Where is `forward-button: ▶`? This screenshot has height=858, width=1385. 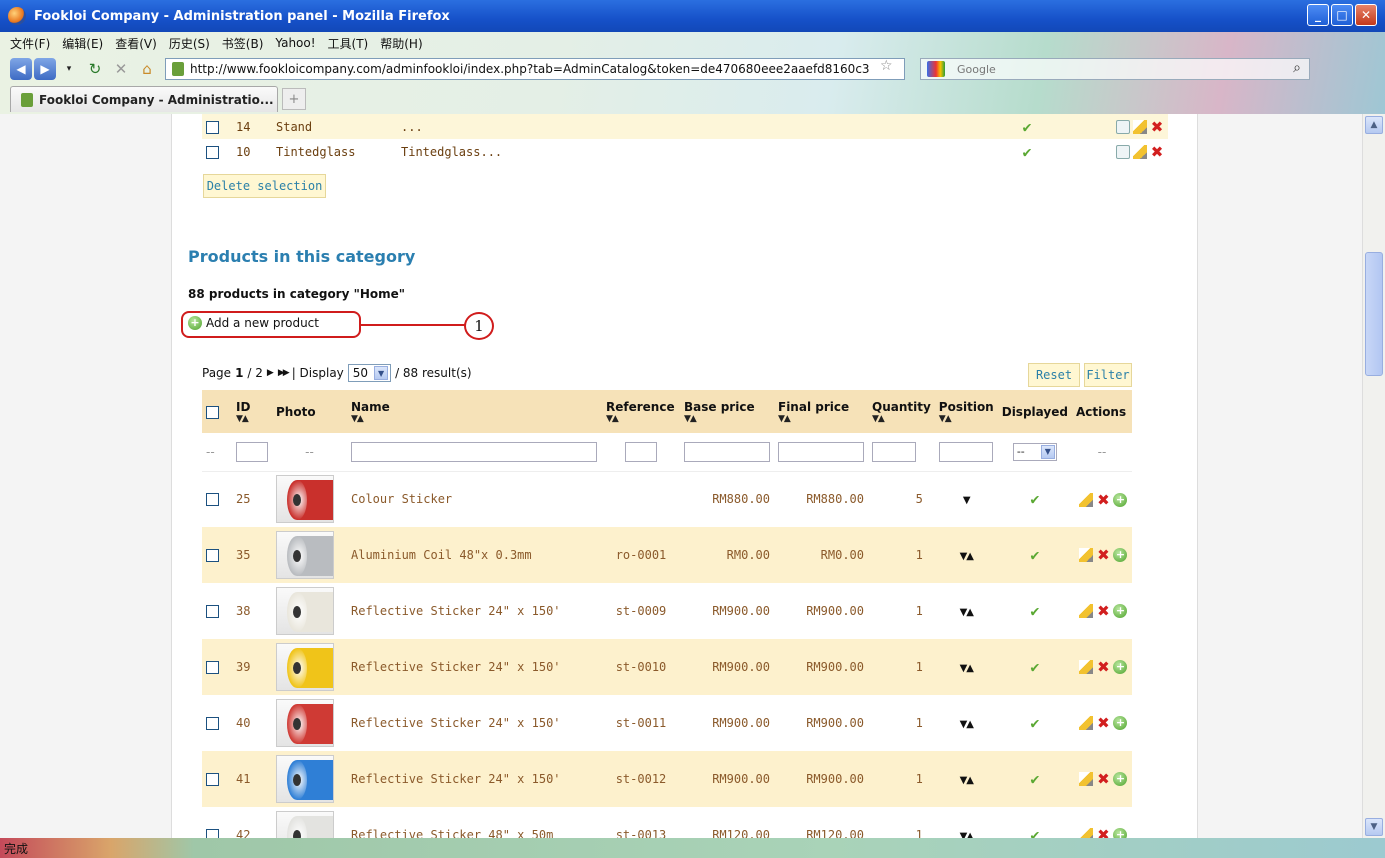 forward-button: ▶ is located at coordinates (45, 69).